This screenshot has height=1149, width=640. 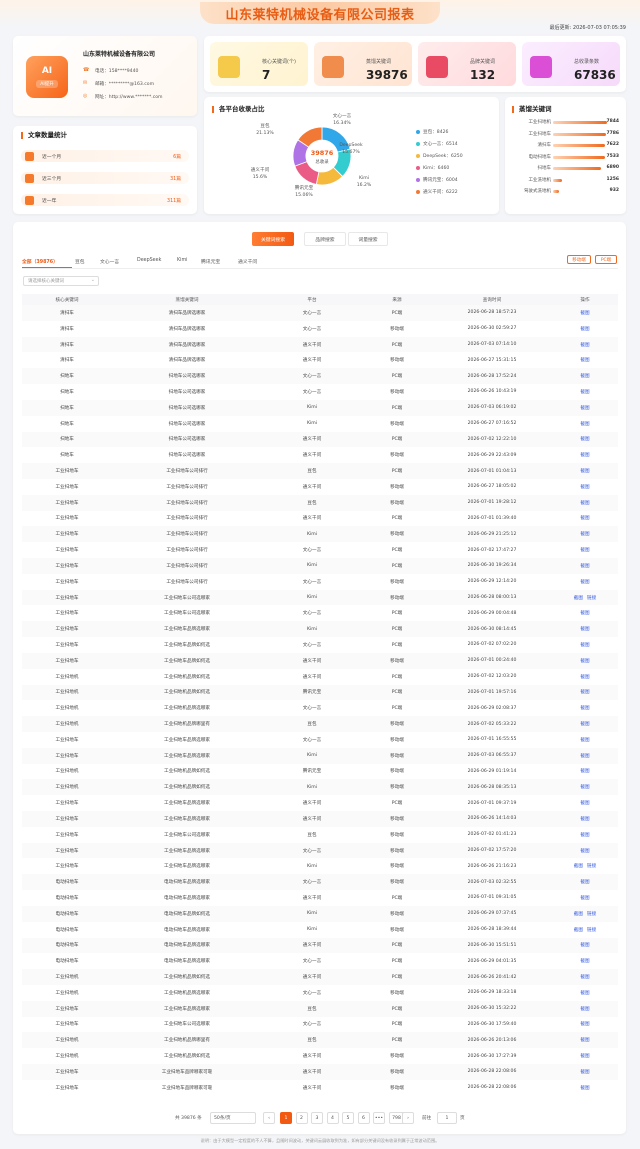 I want to click on slice-percent: 15.67%, so click(x=351, y=152).